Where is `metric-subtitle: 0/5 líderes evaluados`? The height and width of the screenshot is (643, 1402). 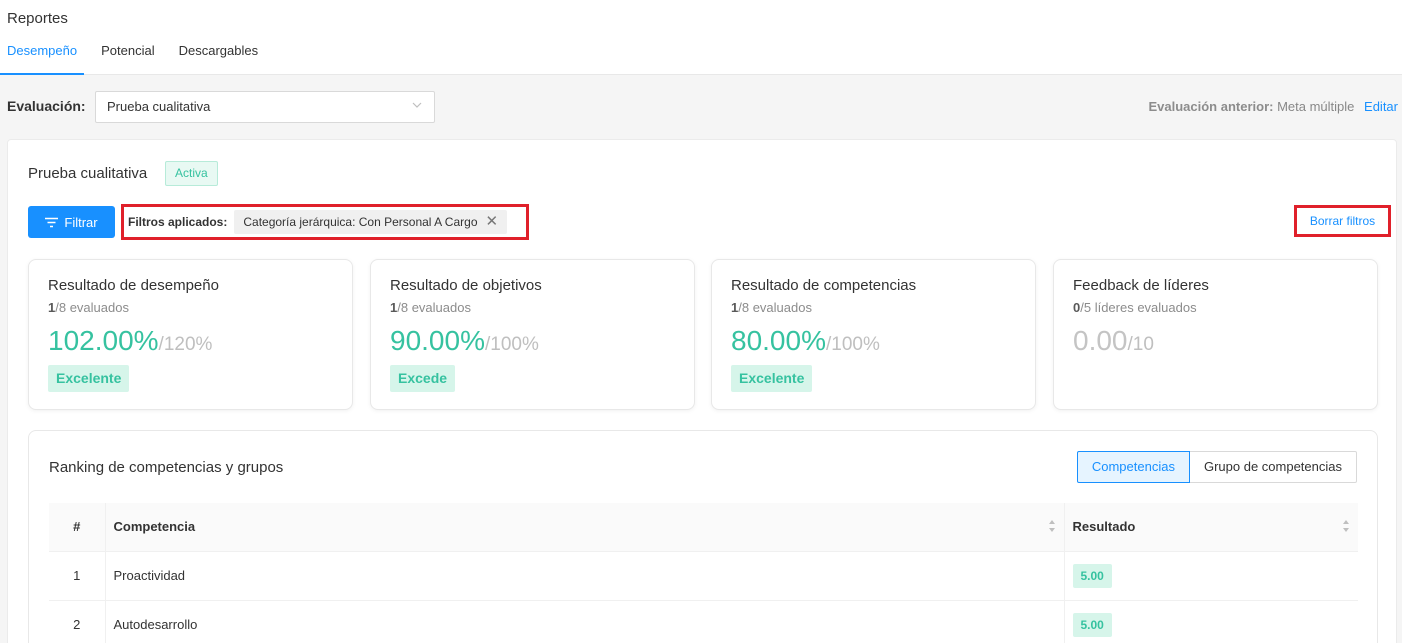 metric-subtitle: 0/5 líderes evaluados is located at coordinates (1215, 307).